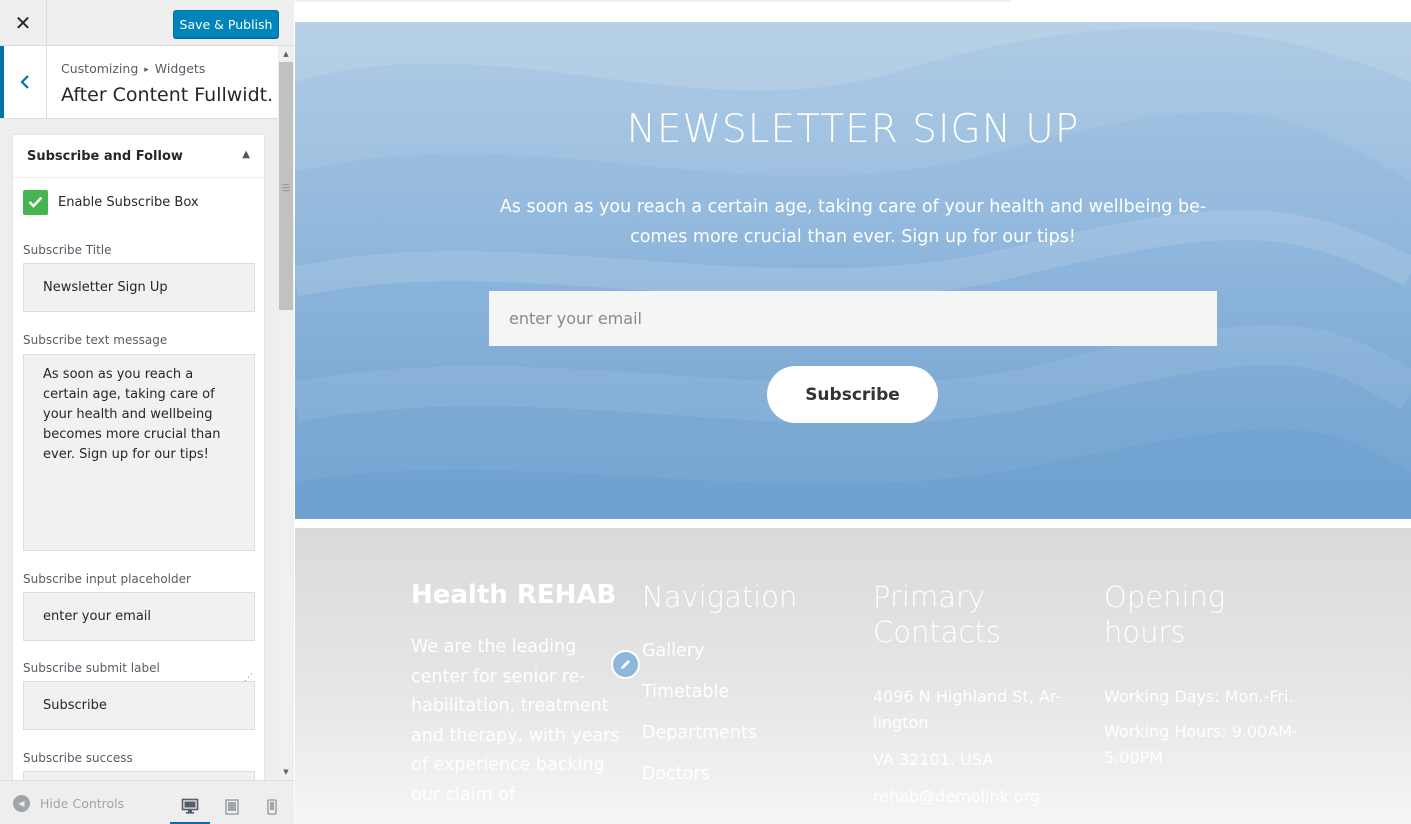 The width and height of the screenshot is (1411, 824). I want to click on save-publish-button: Save & Publish, so click(226, 24).